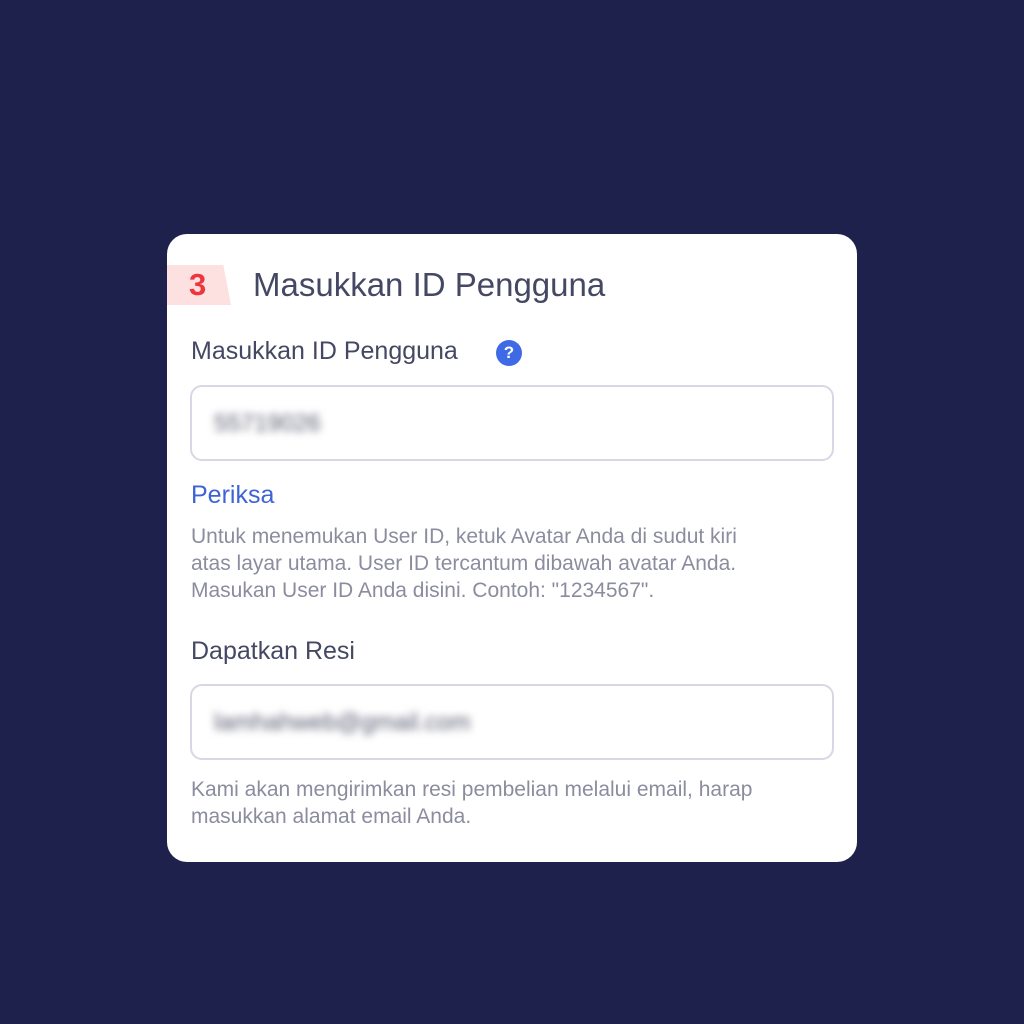  I want to click on check-link: Periksa, so click(232, 495).